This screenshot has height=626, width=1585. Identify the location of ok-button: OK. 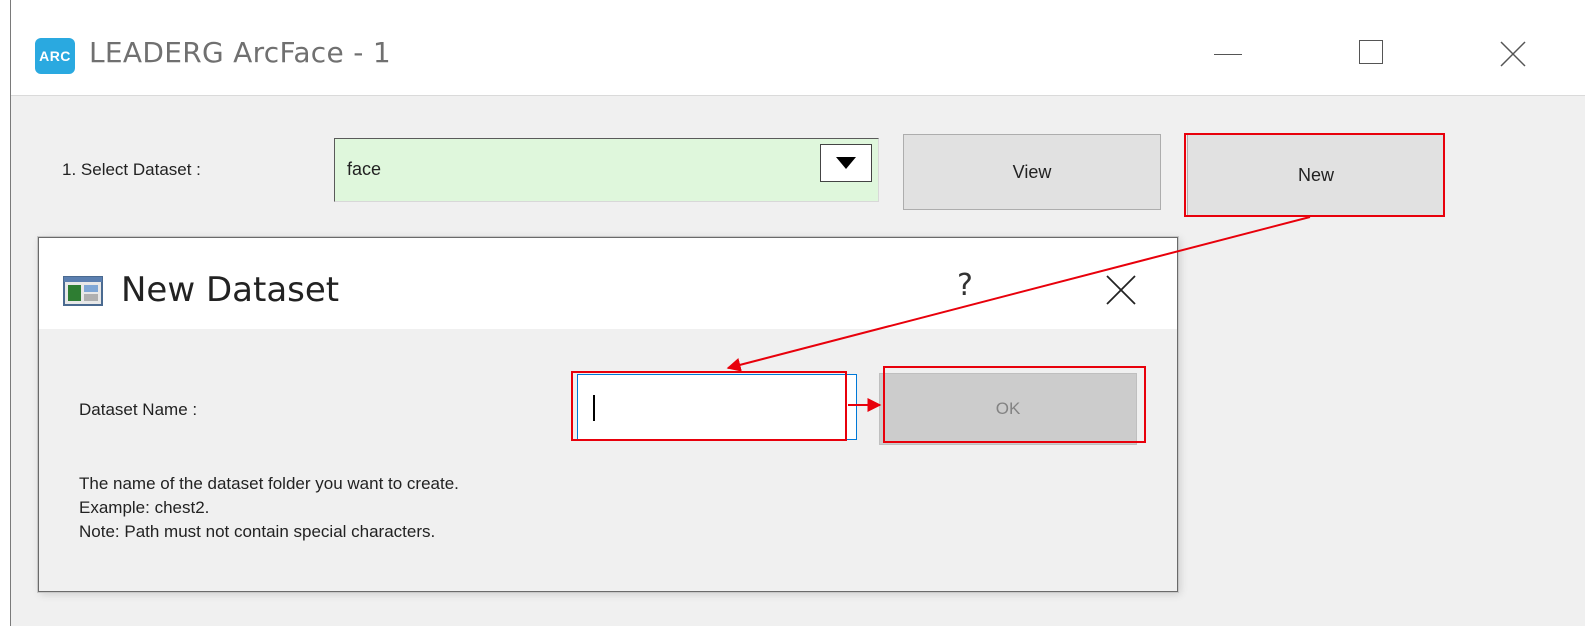
(1008, 409).